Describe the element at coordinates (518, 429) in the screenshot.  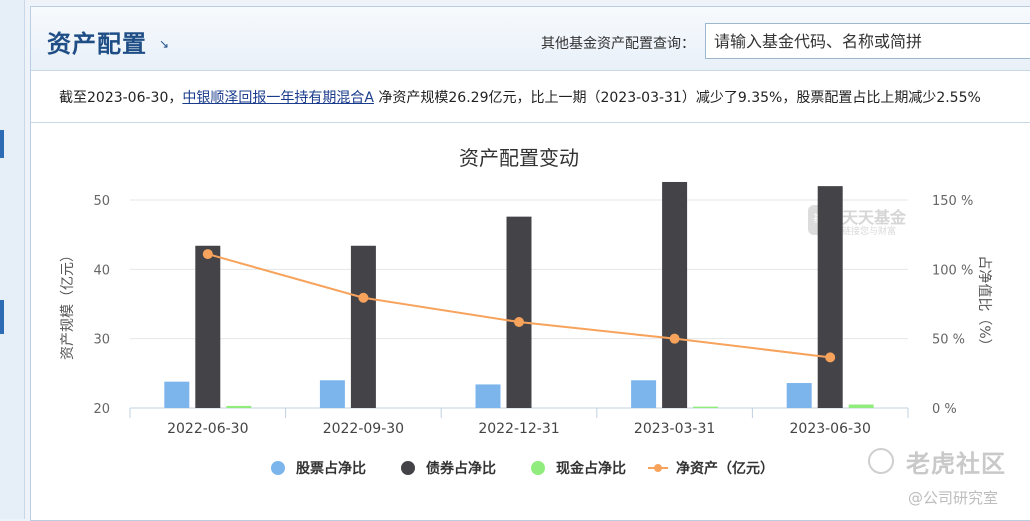
I see `x-tick-label: 2022-12-31` at that location.